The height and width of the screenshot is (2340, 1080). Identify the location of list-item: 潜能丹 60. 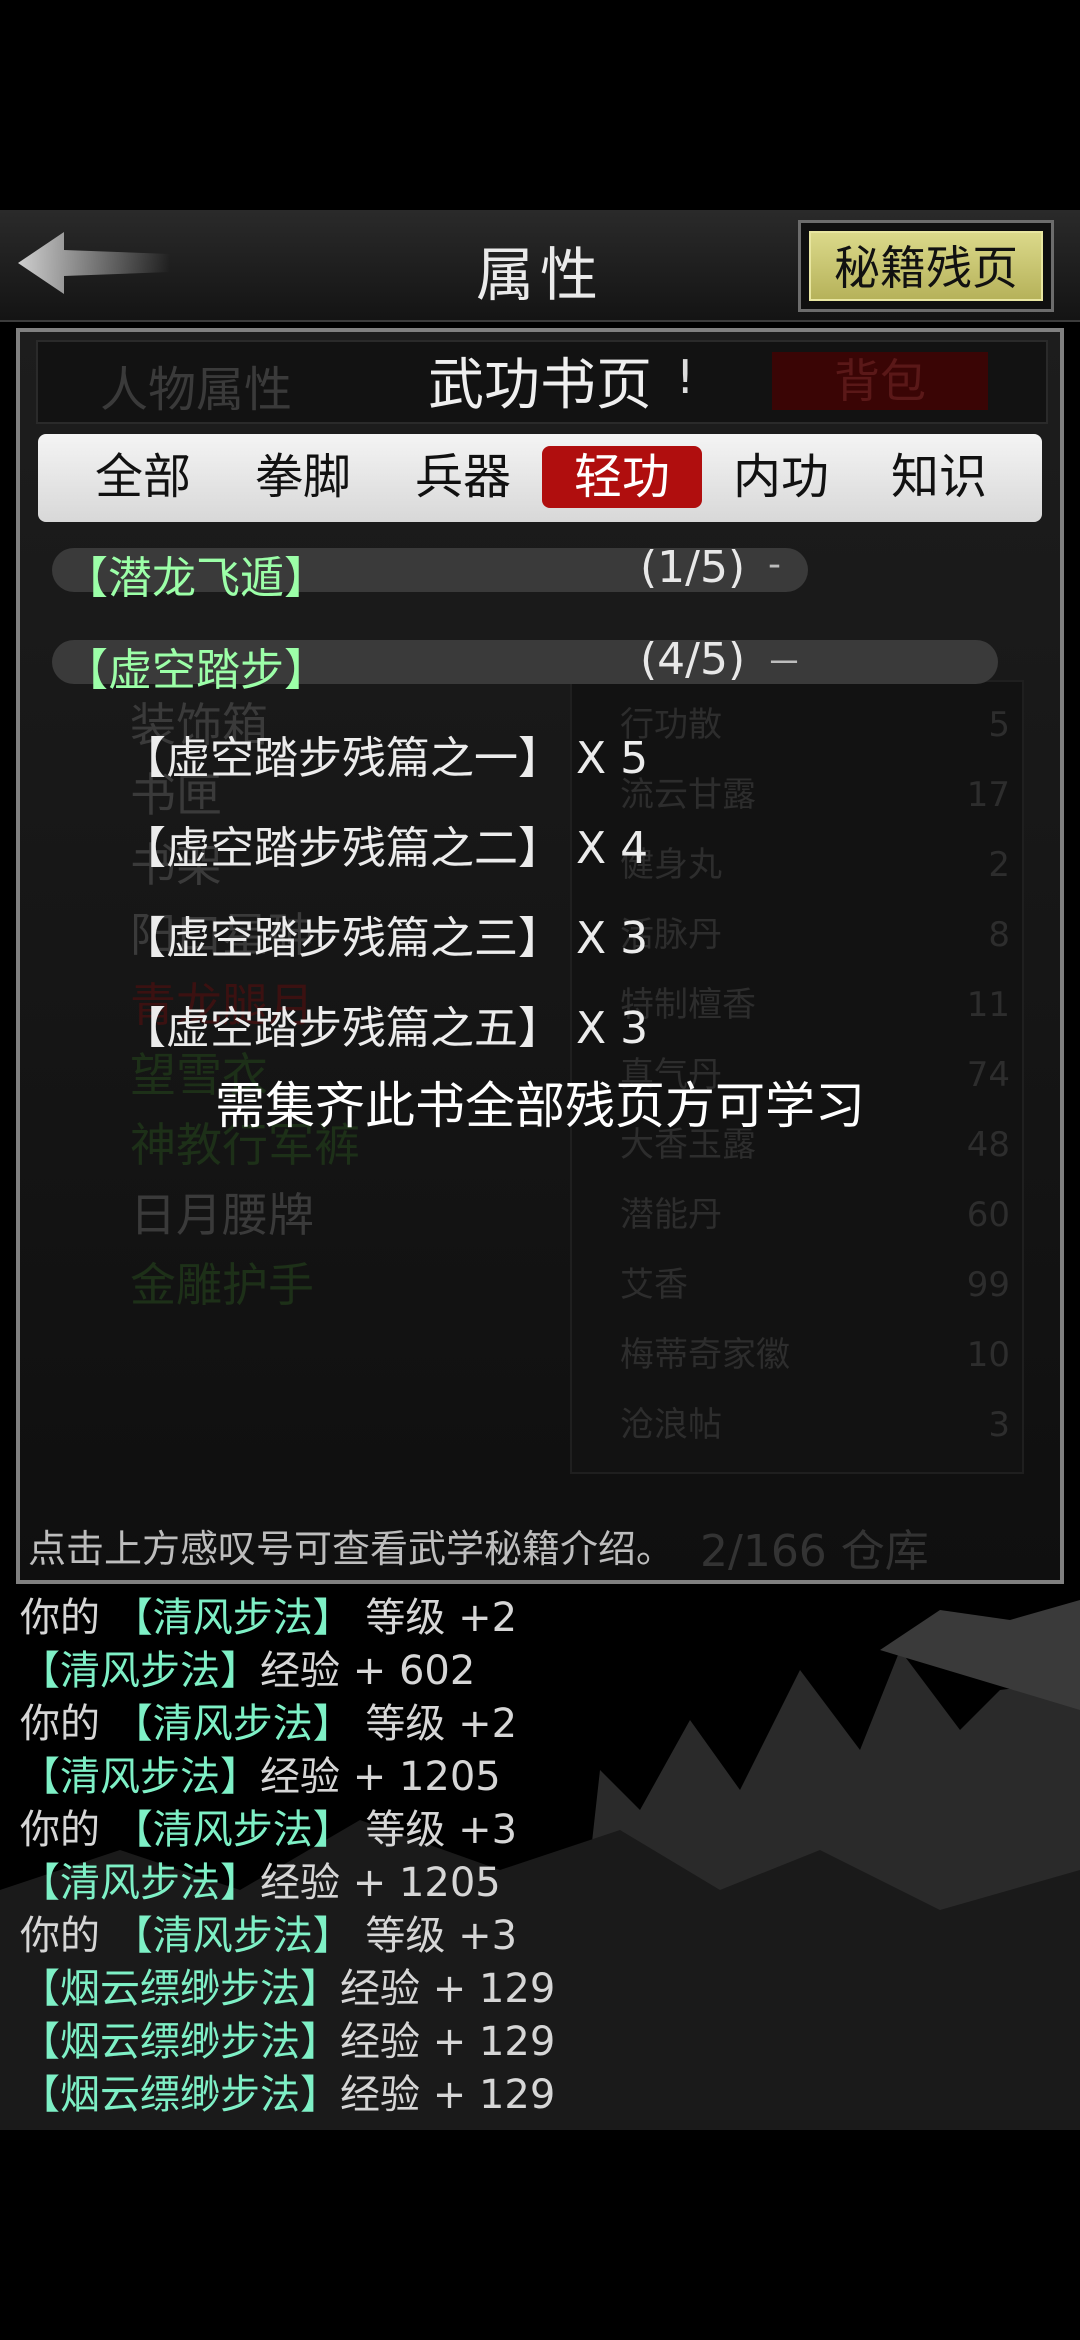
(815, 1215).